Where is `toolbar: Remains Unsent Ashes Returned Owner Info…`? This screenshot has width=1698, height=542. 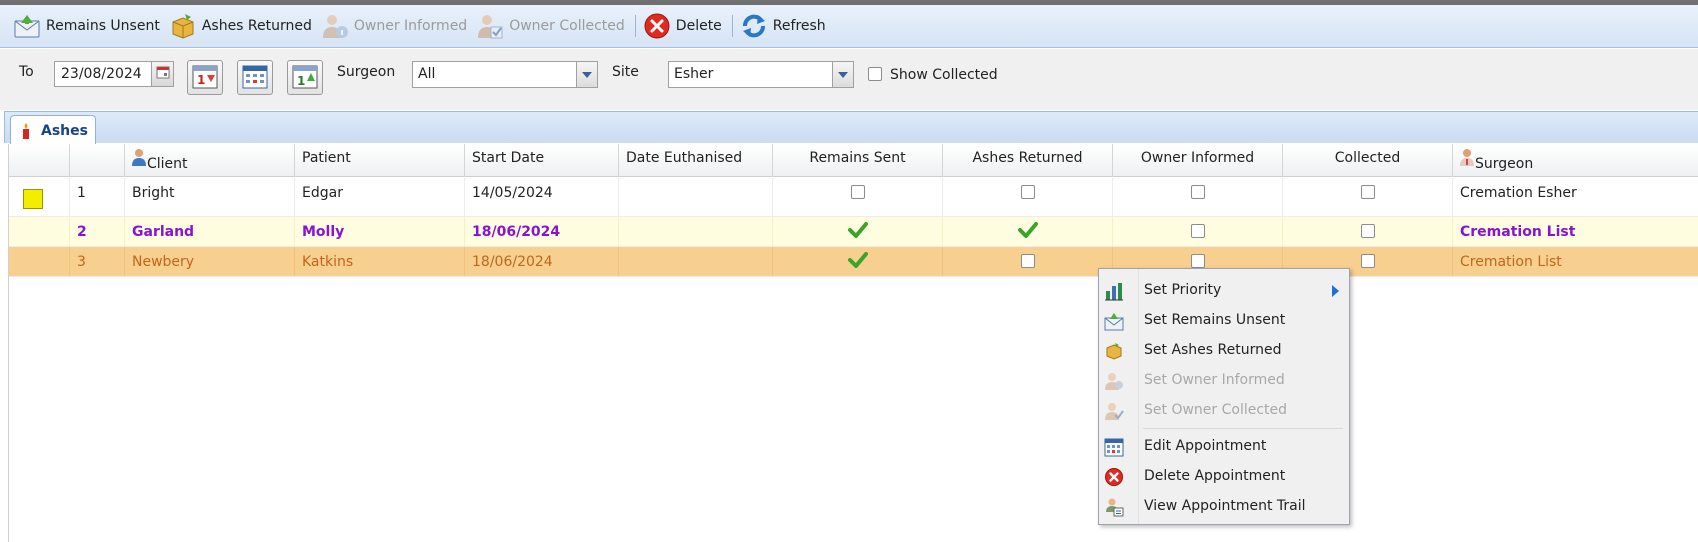 toolbar: Remains Unsent Ashes Returned Owner Info… is located at coordinates (849, 26).